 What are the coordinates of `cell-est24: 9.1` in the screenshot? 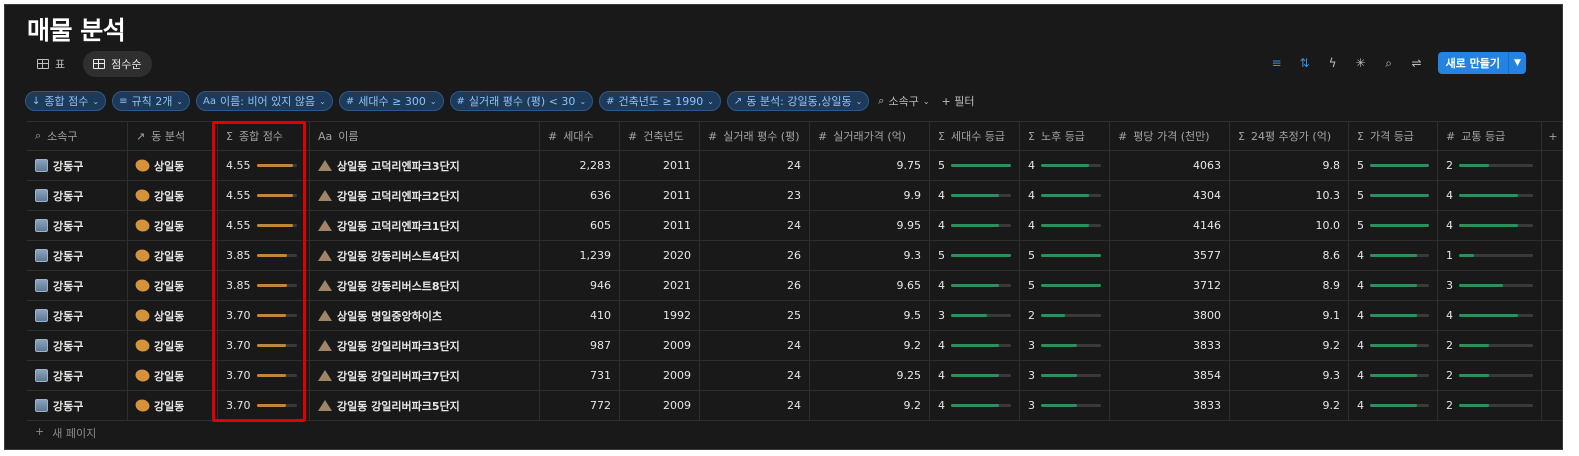 It's located at (1289, 315).